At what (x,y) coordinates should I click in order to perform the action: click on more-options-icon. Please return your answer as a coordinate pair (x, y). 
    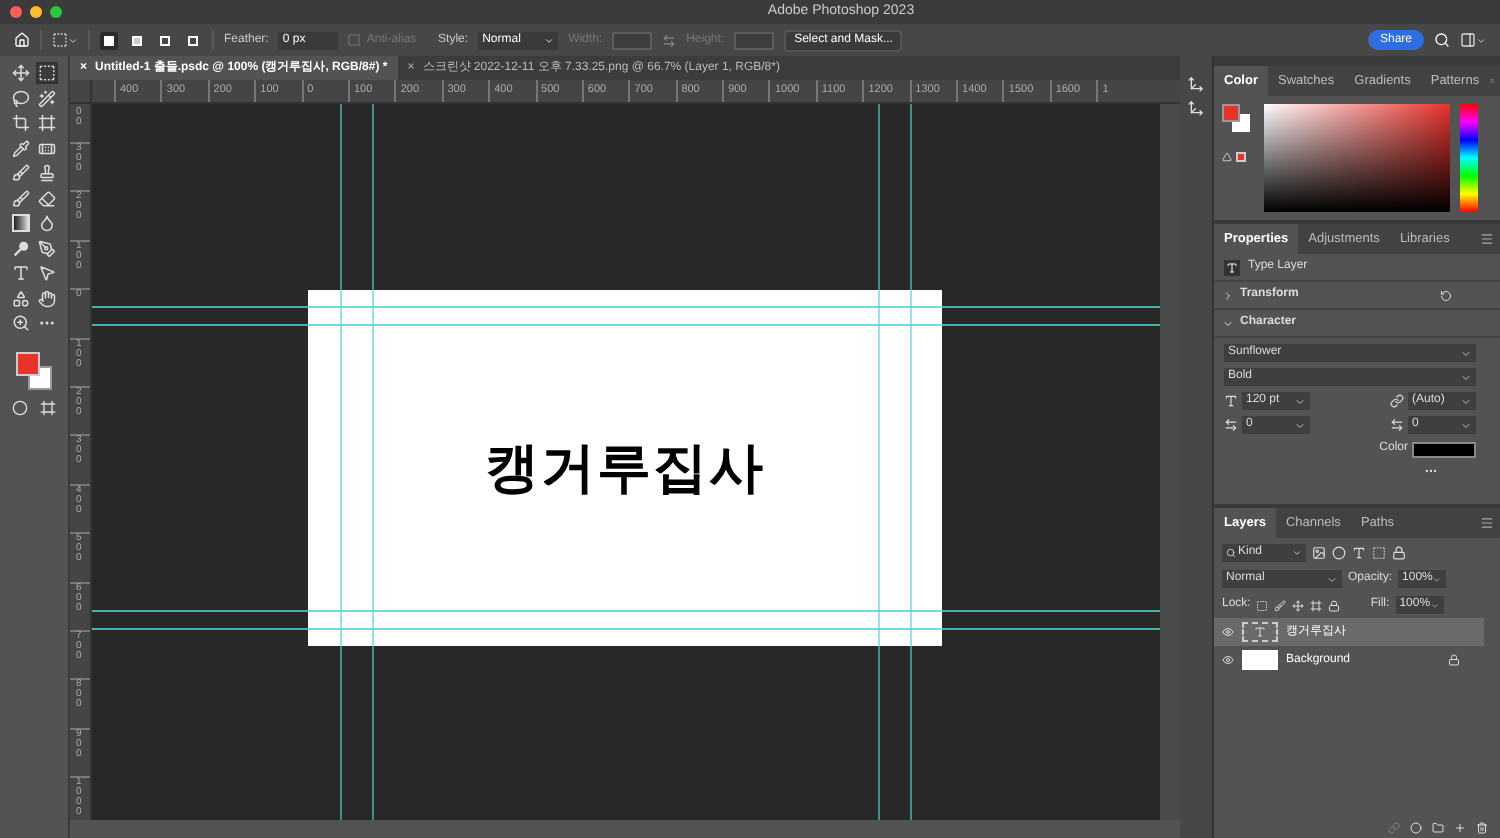
    Looking at the image, I should click on (1431, 471).